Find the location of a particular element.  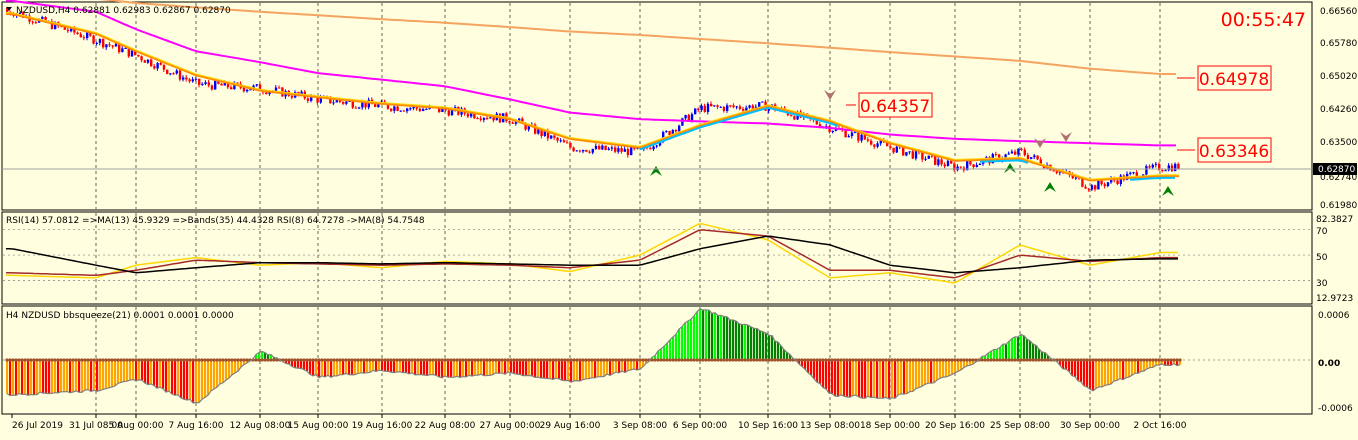

price-tick: 0.65020 is located at coordinates (1338, 77).